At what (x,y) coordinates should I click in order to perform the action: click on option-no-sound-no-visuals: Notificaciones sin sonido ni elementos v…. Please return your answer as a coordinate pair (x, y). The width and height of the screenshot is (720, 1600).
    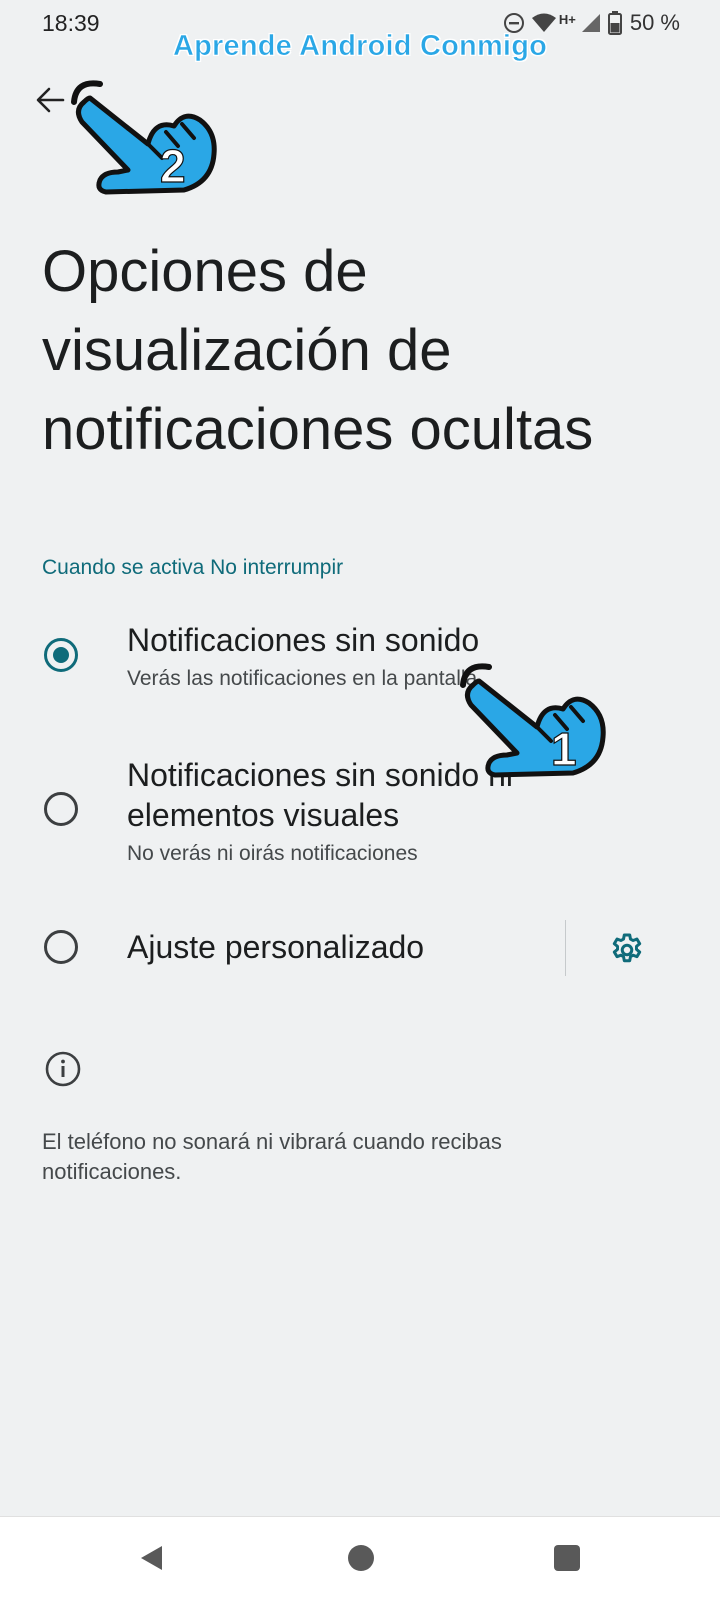
    Looking at the image, I should click on (360, 812).